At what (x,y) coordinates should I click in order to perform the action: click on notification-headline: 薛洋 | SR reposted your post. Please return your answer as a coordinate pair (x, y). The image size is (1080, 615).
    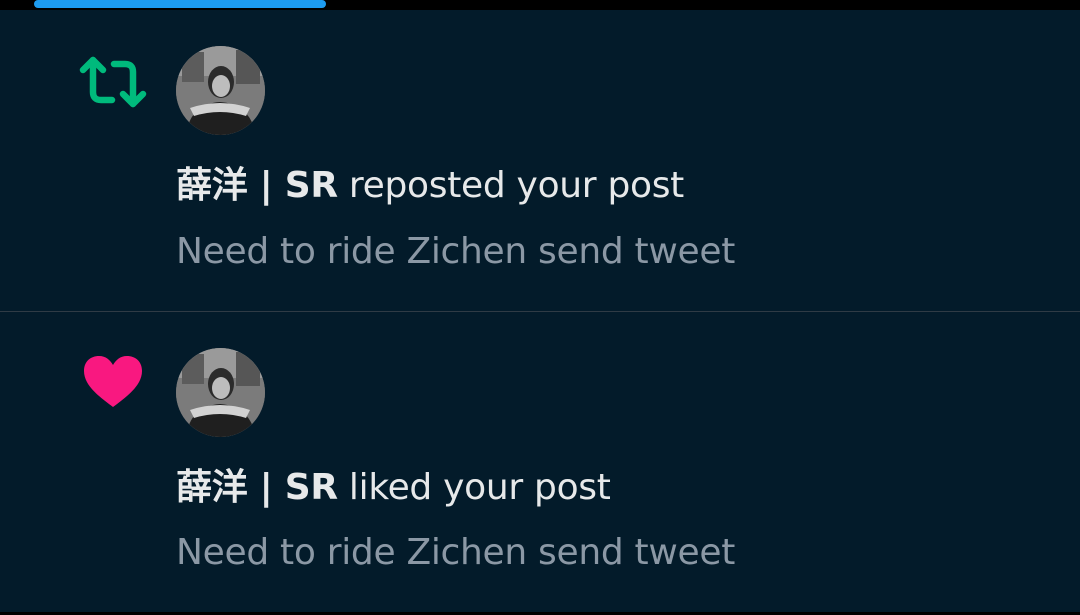
    Looking at the image, I should click on (430, 186).